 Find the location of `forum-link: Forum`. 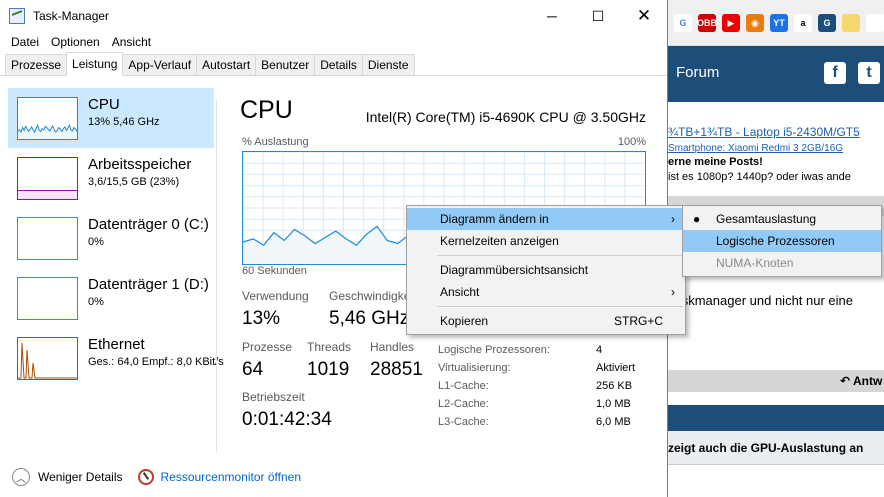

forum-link: Forum is located at coordinates (697, 72).